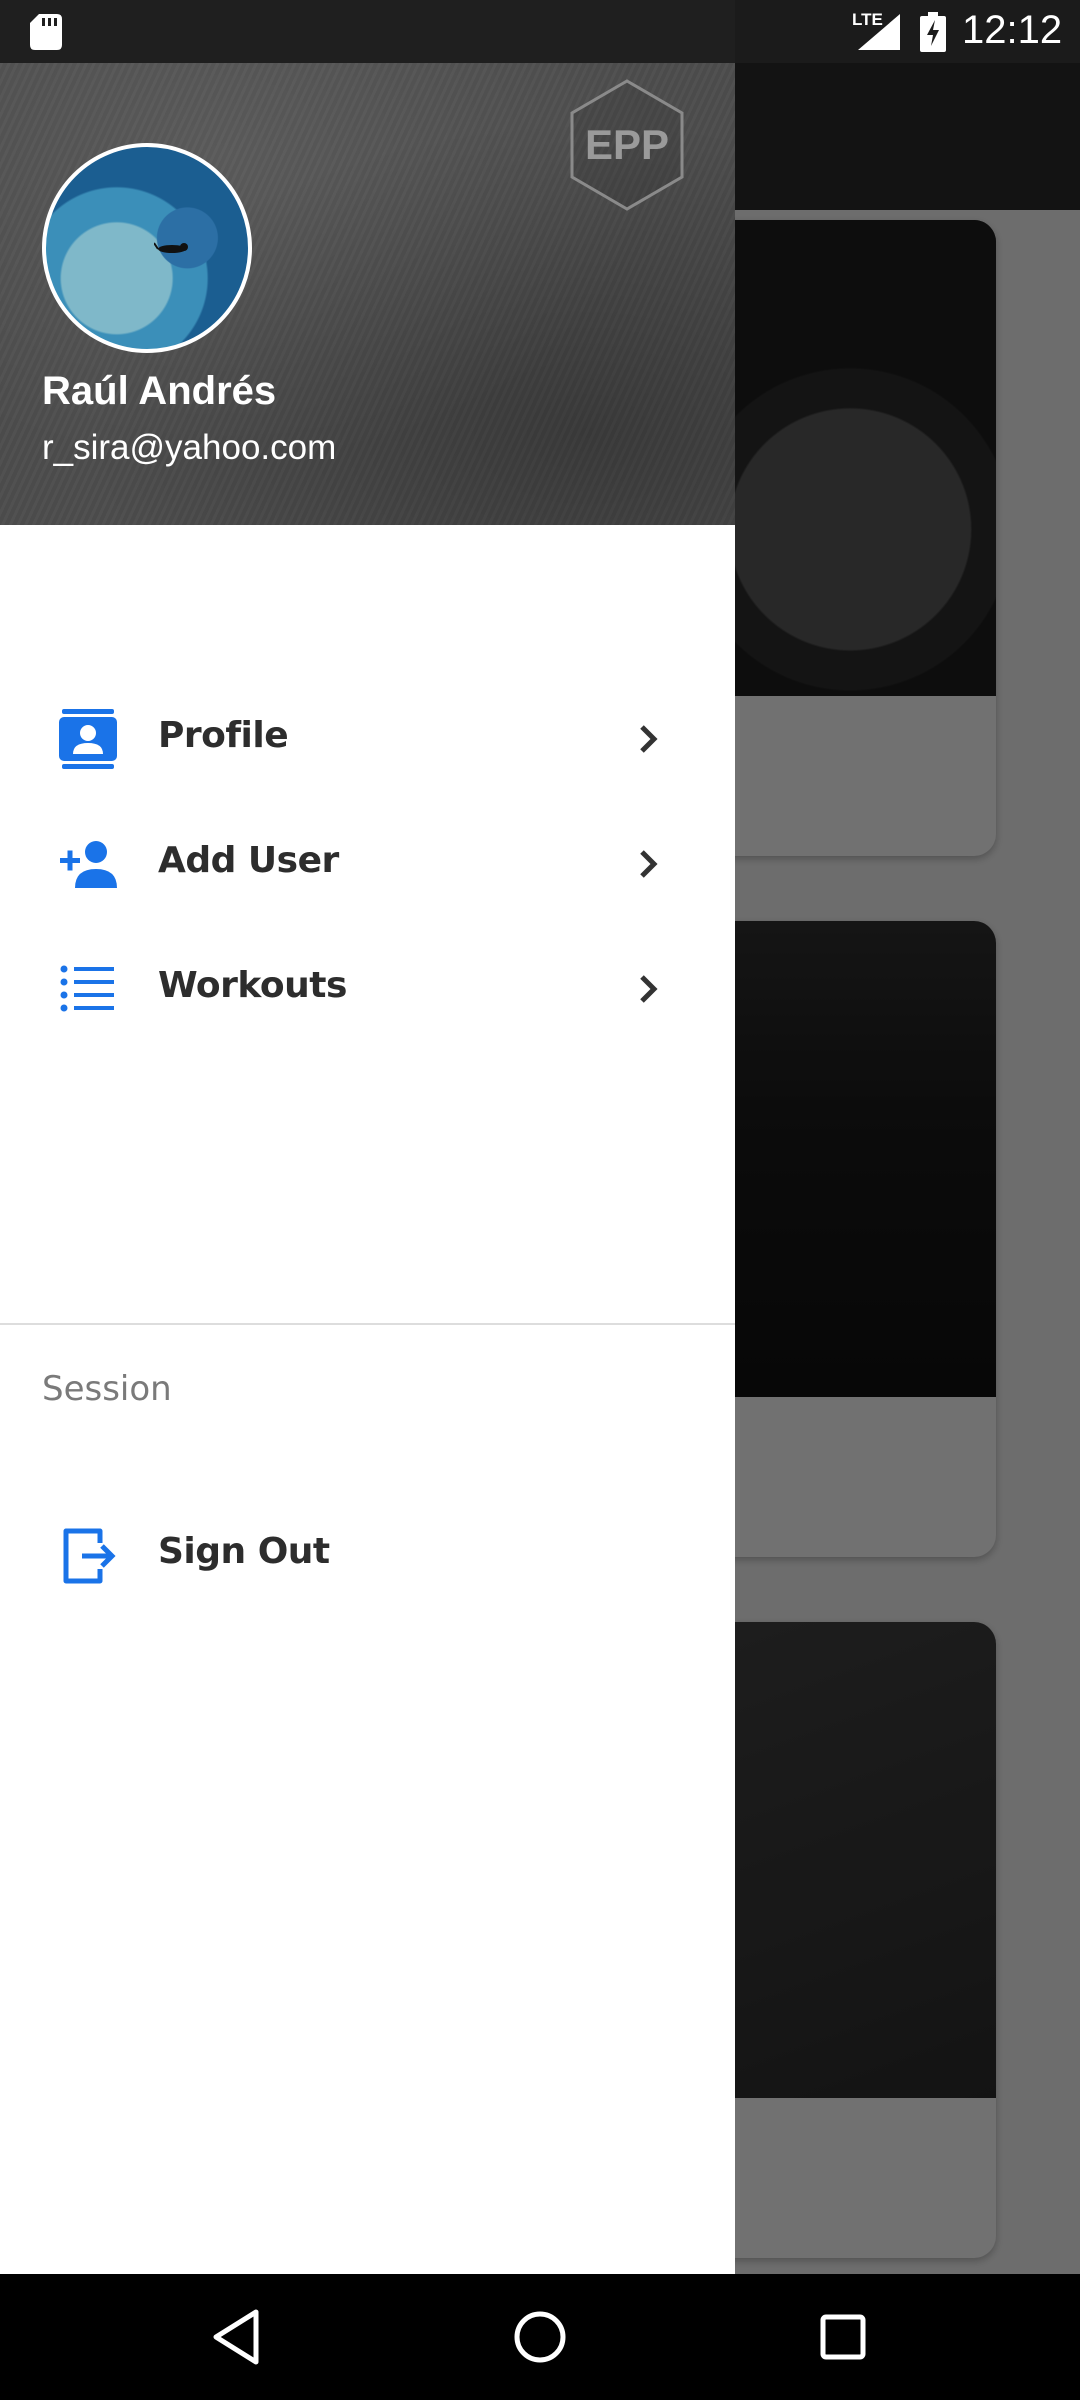 The height and width of the screenshot is (2400, 1080). I want to click on sign-out-label: Sign Out, so click(244, 1551).